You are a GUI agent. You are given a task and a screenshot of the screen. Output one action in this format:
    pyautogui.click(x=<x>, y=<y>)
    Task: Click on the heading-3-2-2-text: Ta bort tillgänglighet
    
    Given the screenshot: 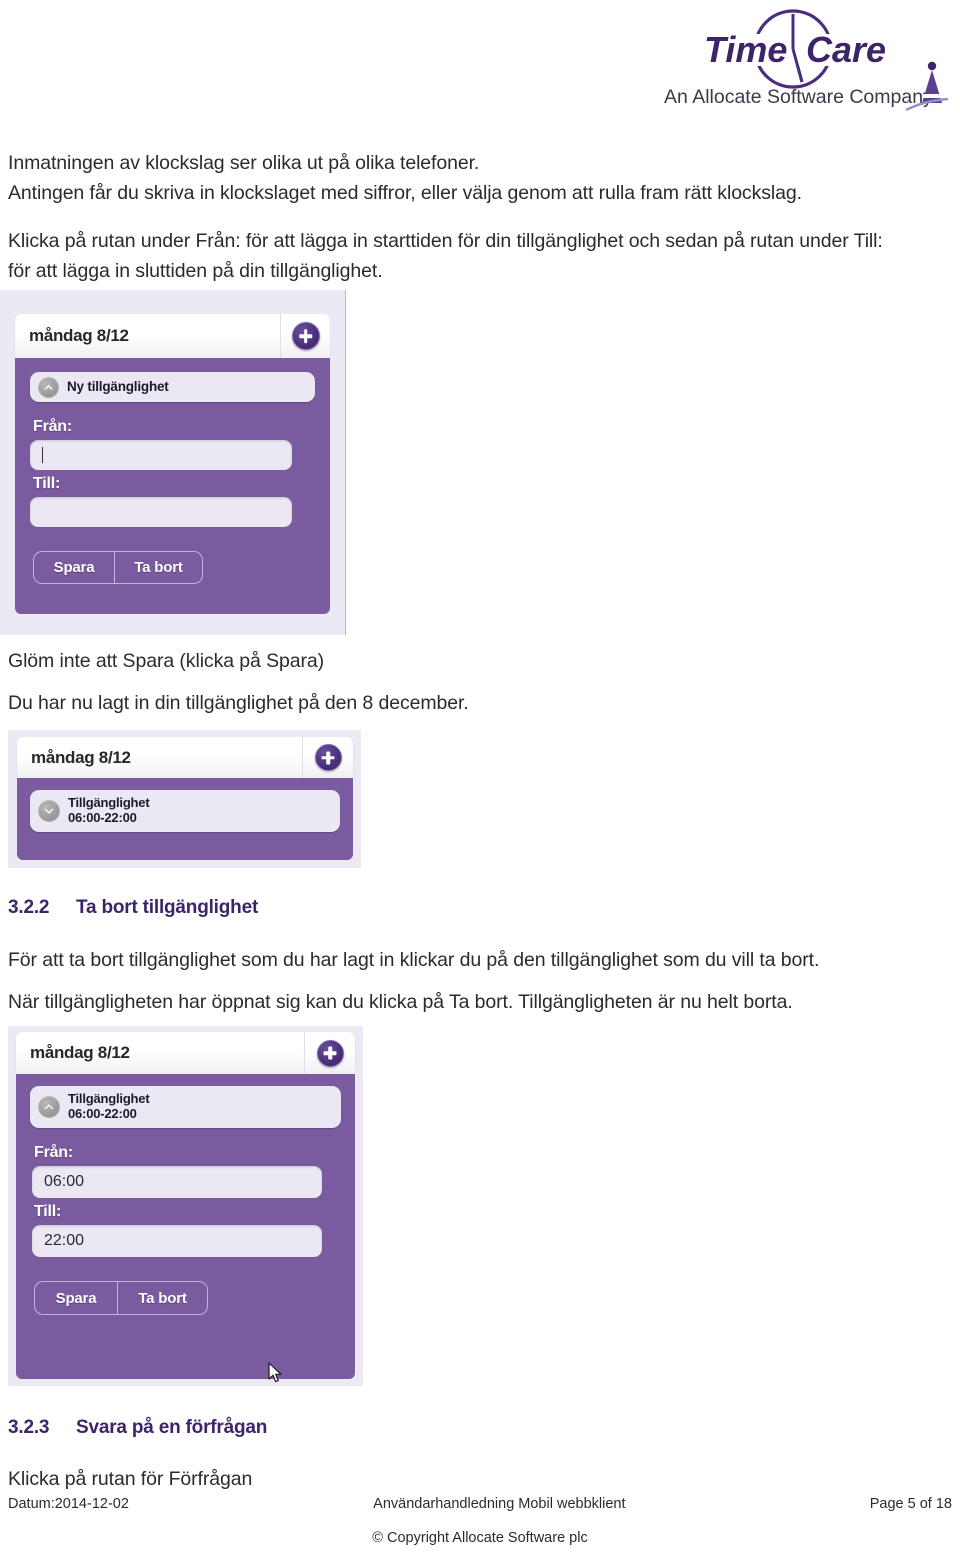 What is the action you would take?
    pyautogui.click(x=167, y=907)
    